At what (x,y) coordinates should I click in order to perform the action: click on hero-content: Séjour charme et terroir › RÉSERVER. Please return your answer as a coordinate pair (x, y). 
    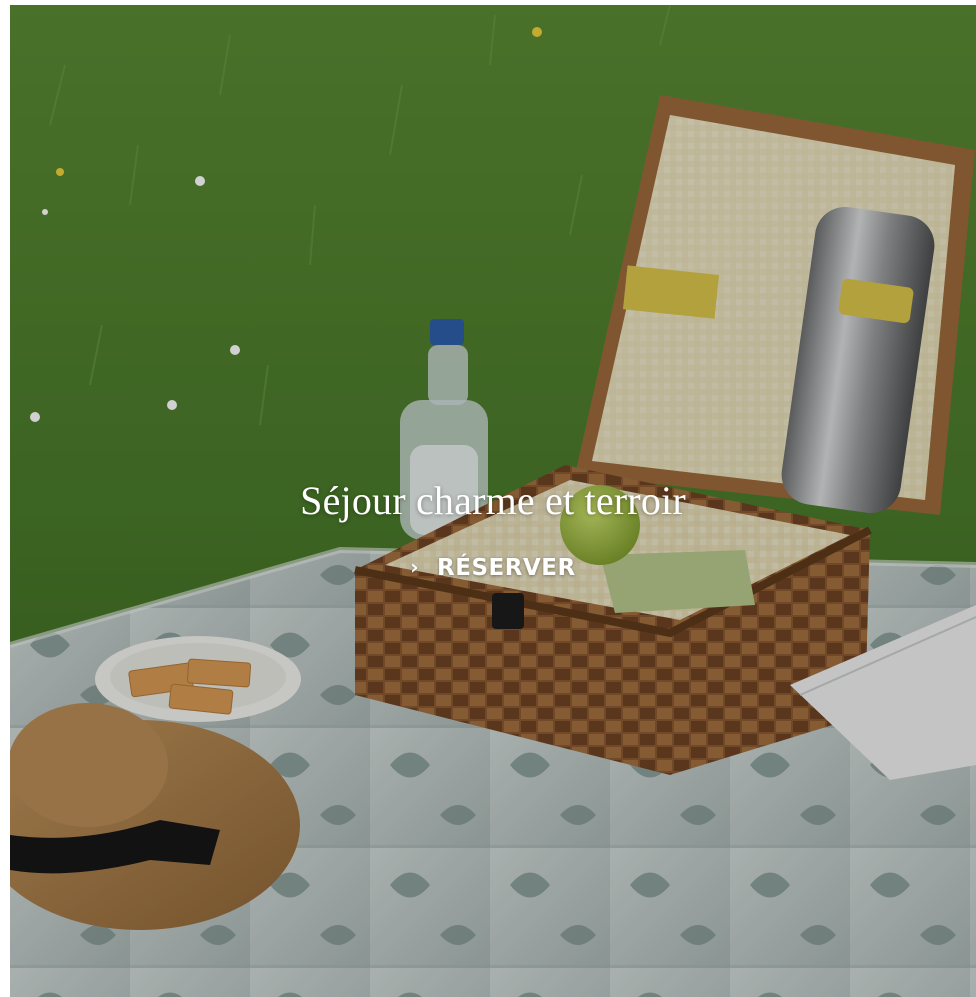
    Looking at the image, I should click on (493, 528).